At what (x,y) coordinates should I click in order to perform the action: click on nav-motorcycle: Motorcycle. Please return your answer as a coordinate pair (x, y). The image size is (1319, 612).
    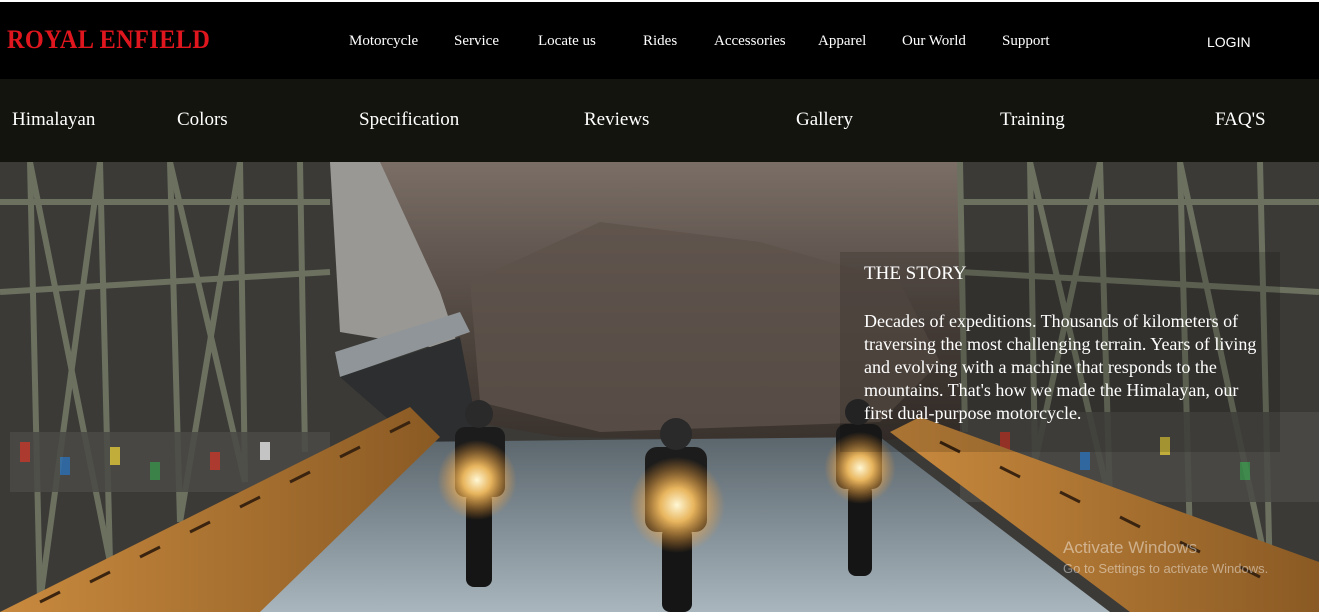
    Looking at the image, I should click on (383, 41).